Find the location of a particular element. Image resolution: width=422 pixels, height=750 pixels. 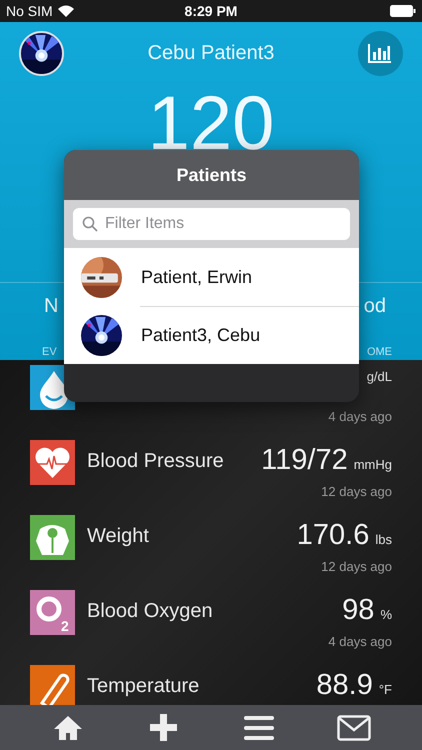

reading-name: Blood Oxygen is located at coordinates (150, 611).